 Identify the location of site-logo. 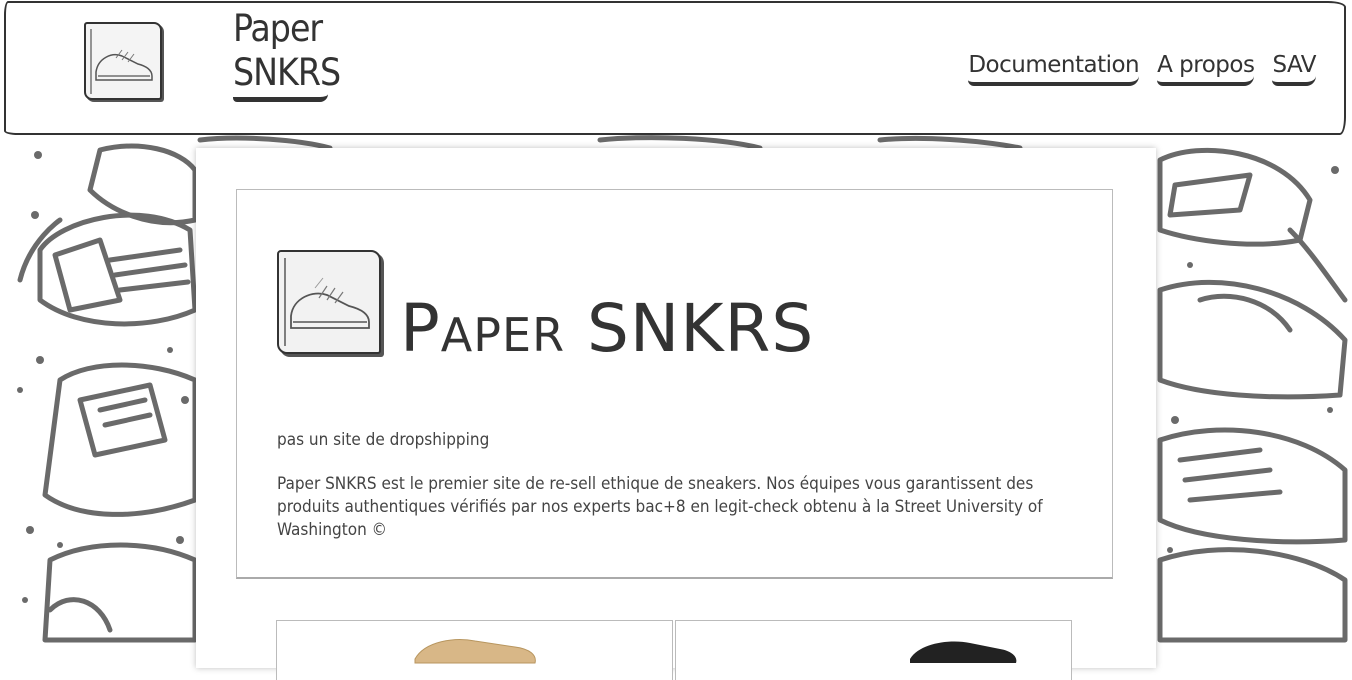
(123, 61).